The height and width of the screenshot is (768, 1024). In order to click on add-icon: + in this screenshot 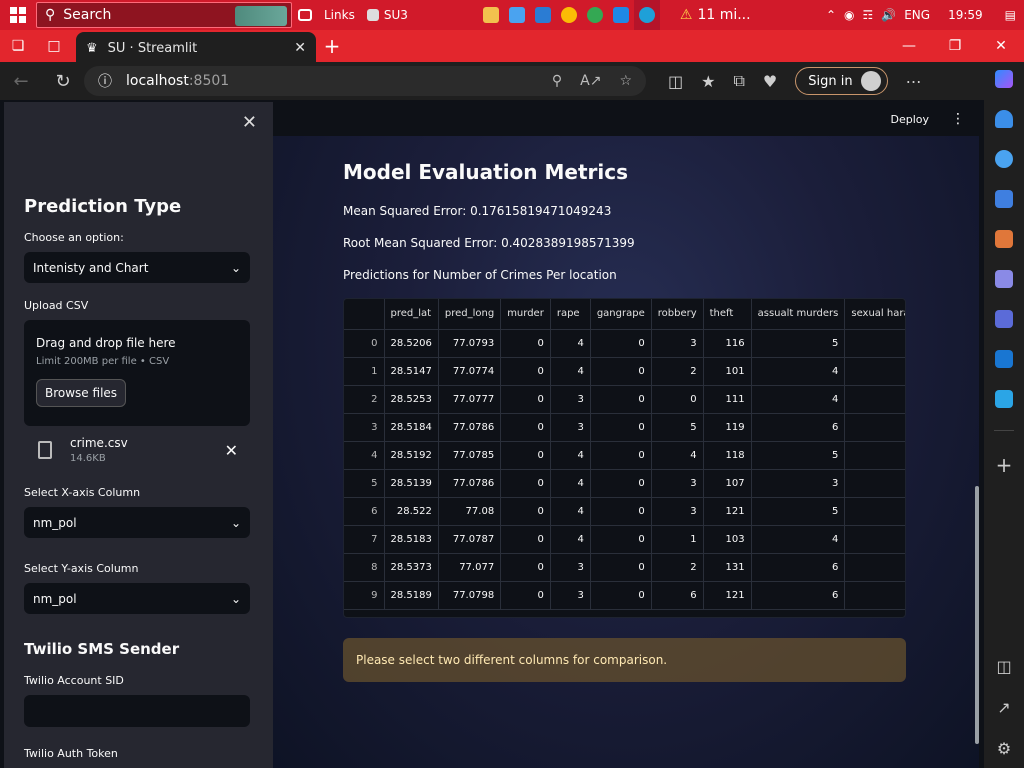, I will do `click(1004, 465)`.